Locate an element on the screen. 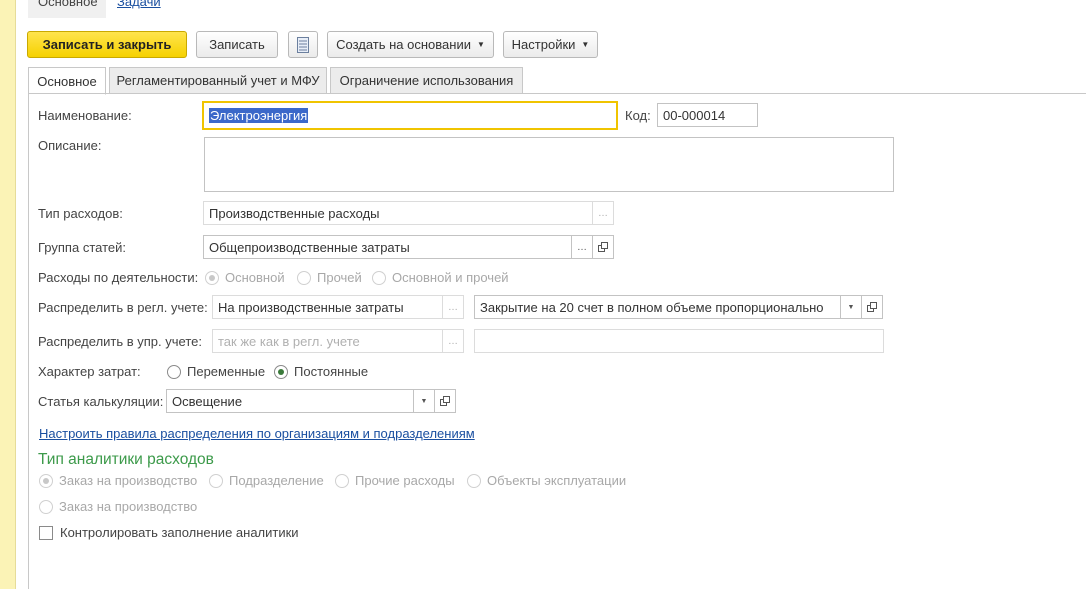 Image resolution: width=1086 pixels, height=589 pixels. table-icon is located at coordinates (303, 44).